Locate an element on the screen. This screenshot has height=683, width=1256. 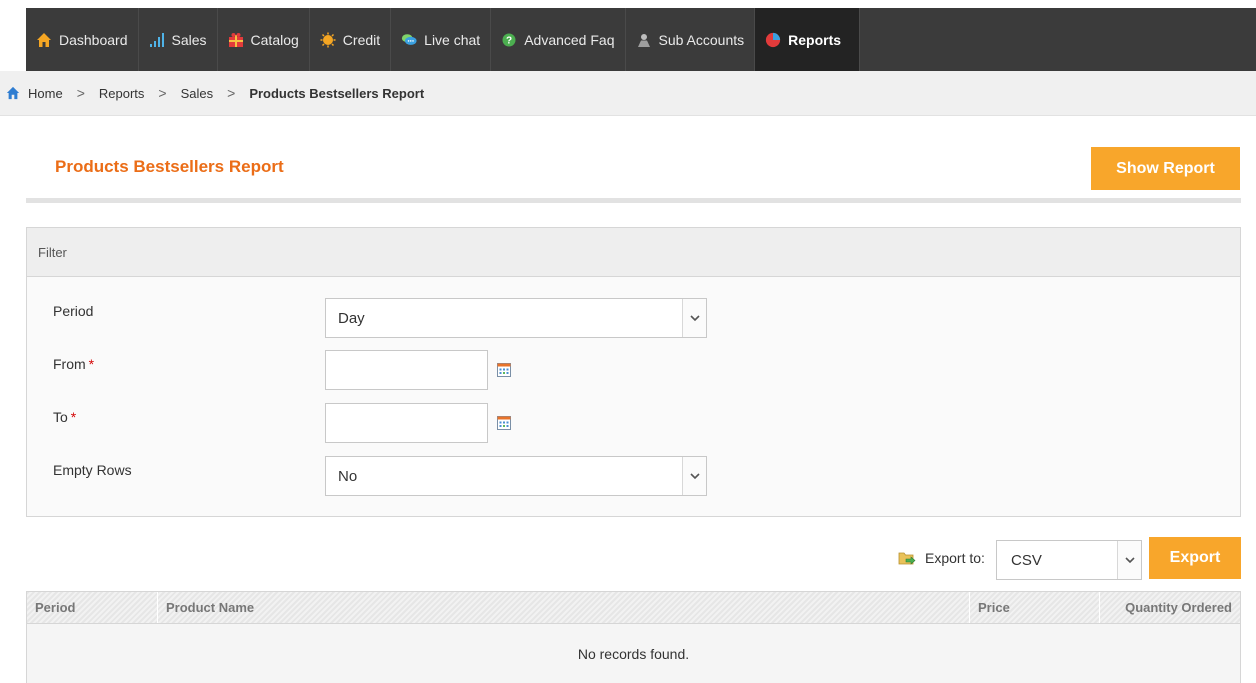
nav-item-live-chat: Live chat is located at coordinates (441, 39).